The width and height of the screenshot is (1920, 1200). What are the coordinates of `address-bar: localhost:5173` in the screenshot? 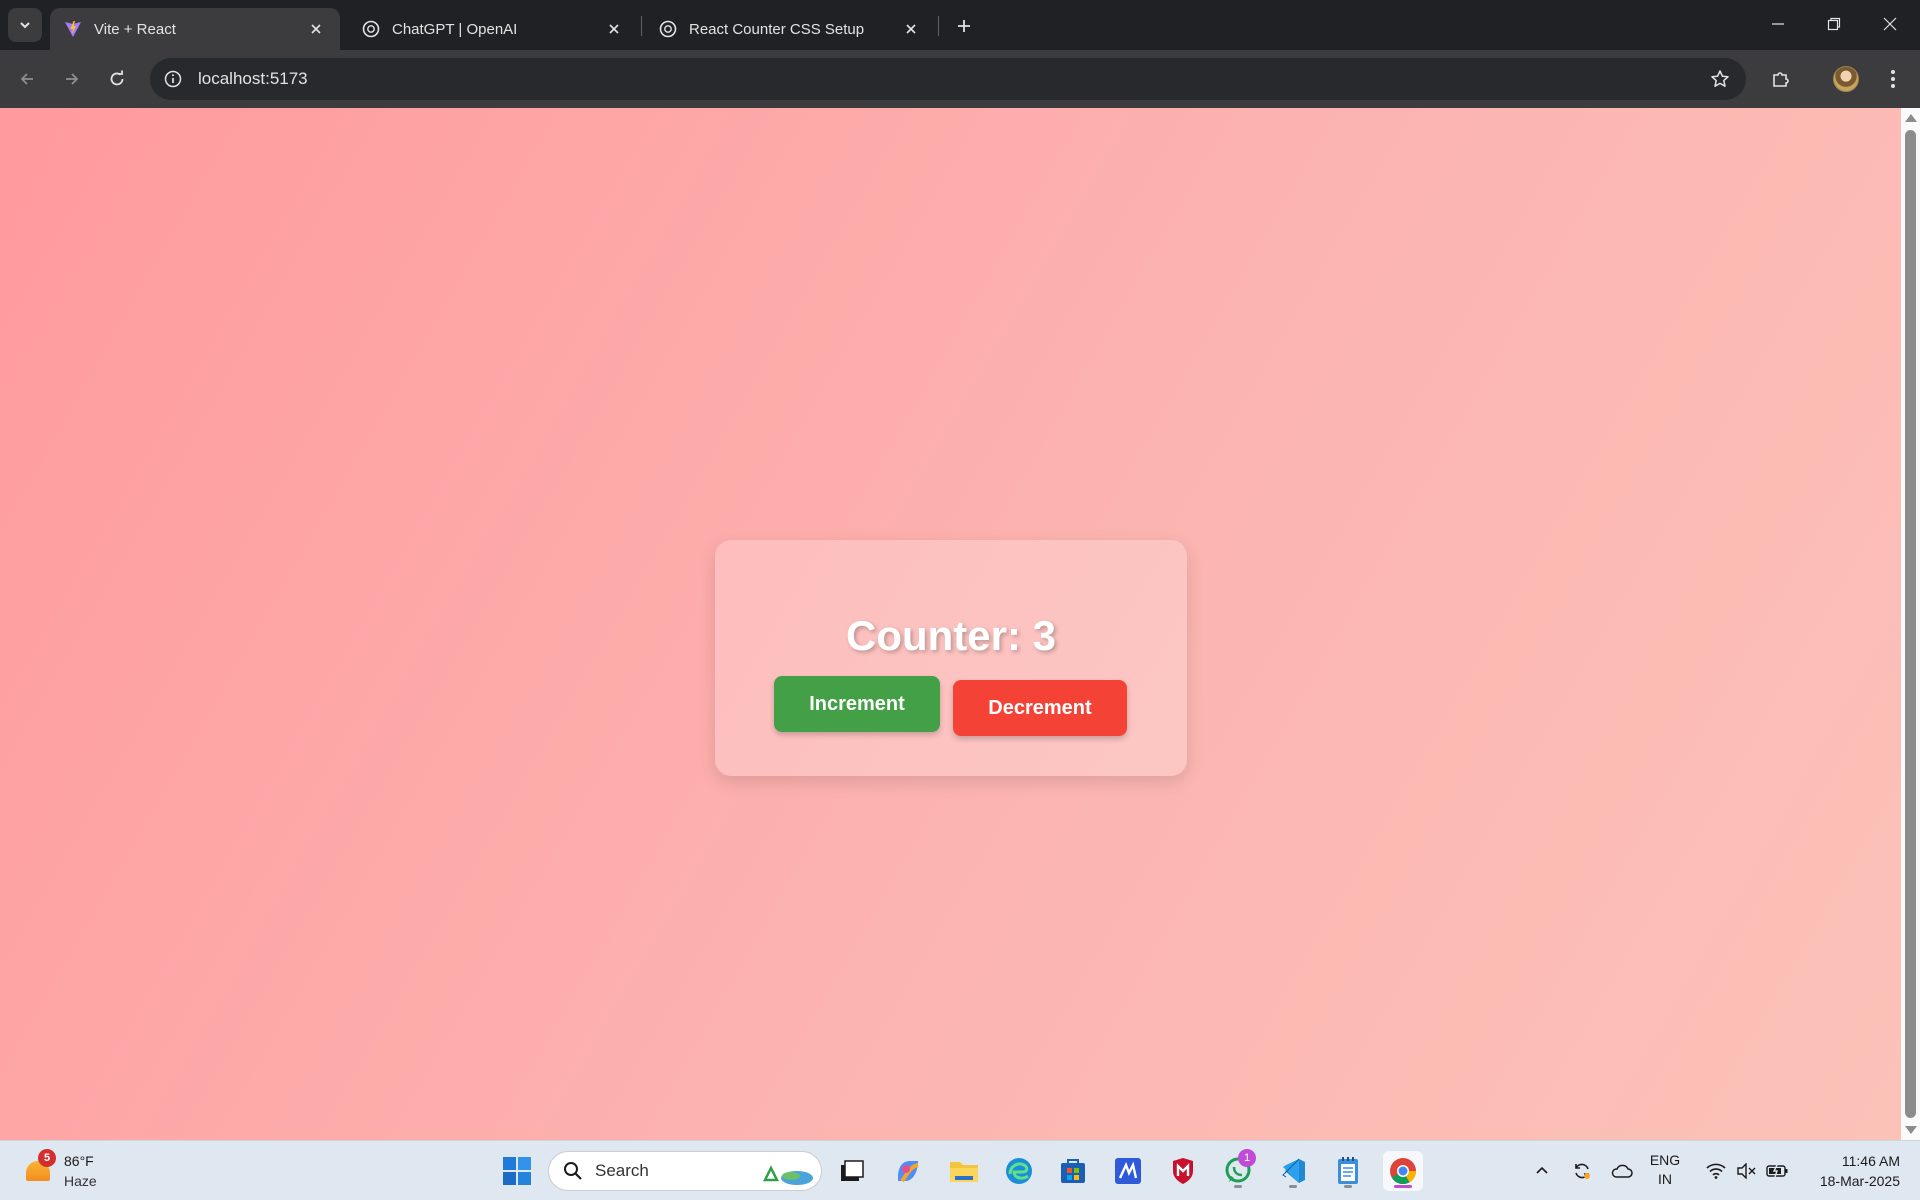 It's located at (948, 79).